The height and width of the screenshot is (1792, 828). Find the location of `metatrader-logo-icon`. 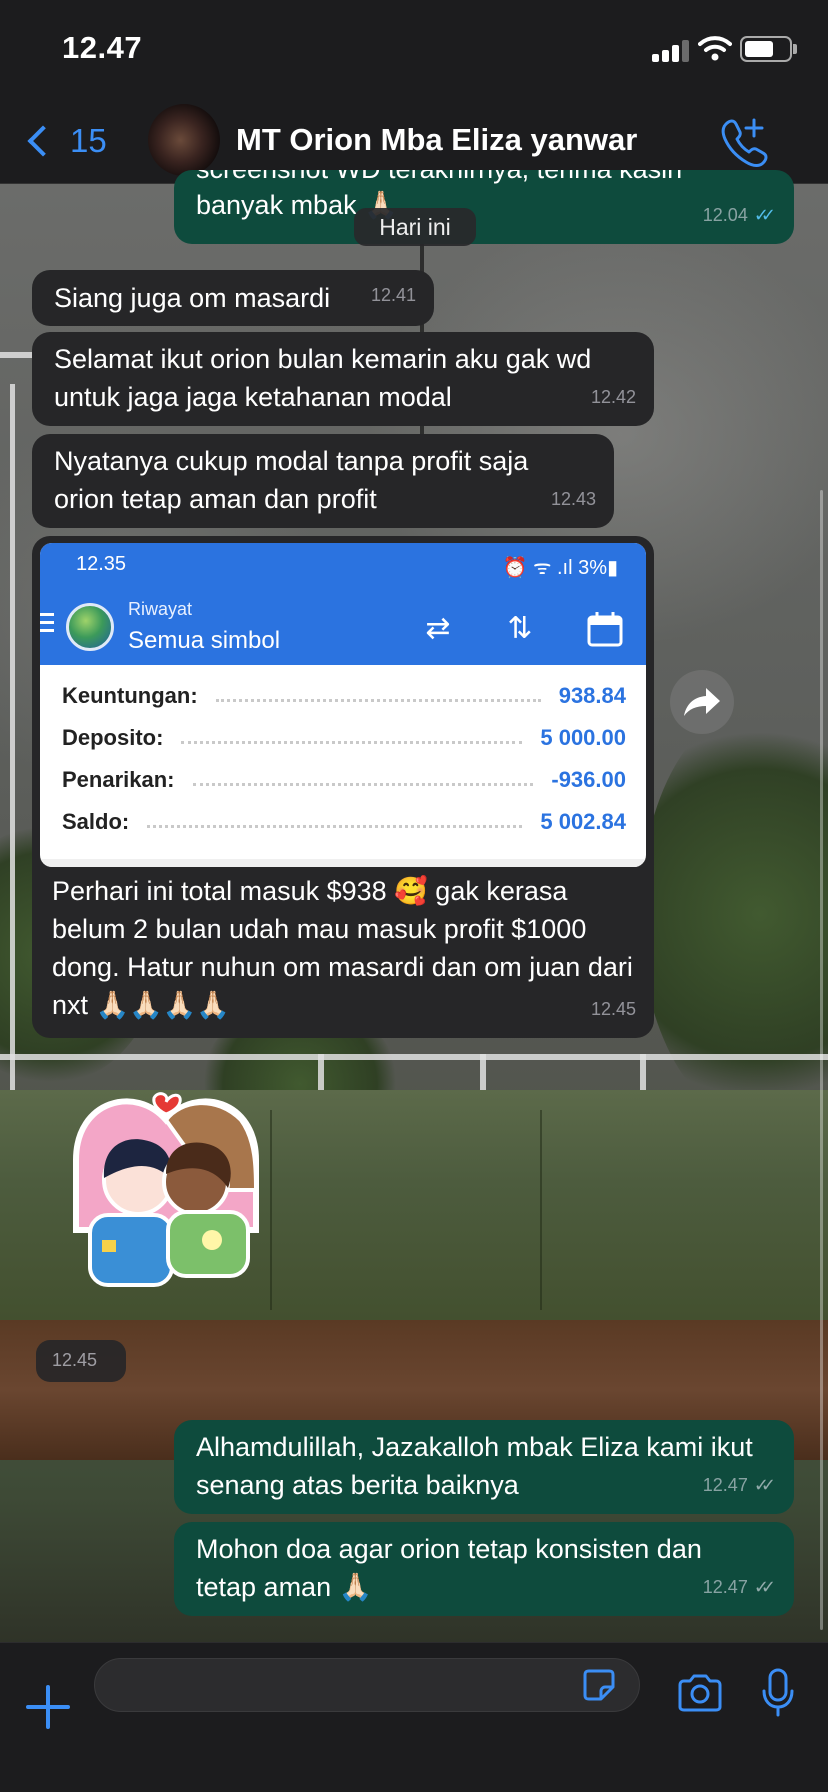

metatrader-logo-icon is located at coordinates (90, 627).